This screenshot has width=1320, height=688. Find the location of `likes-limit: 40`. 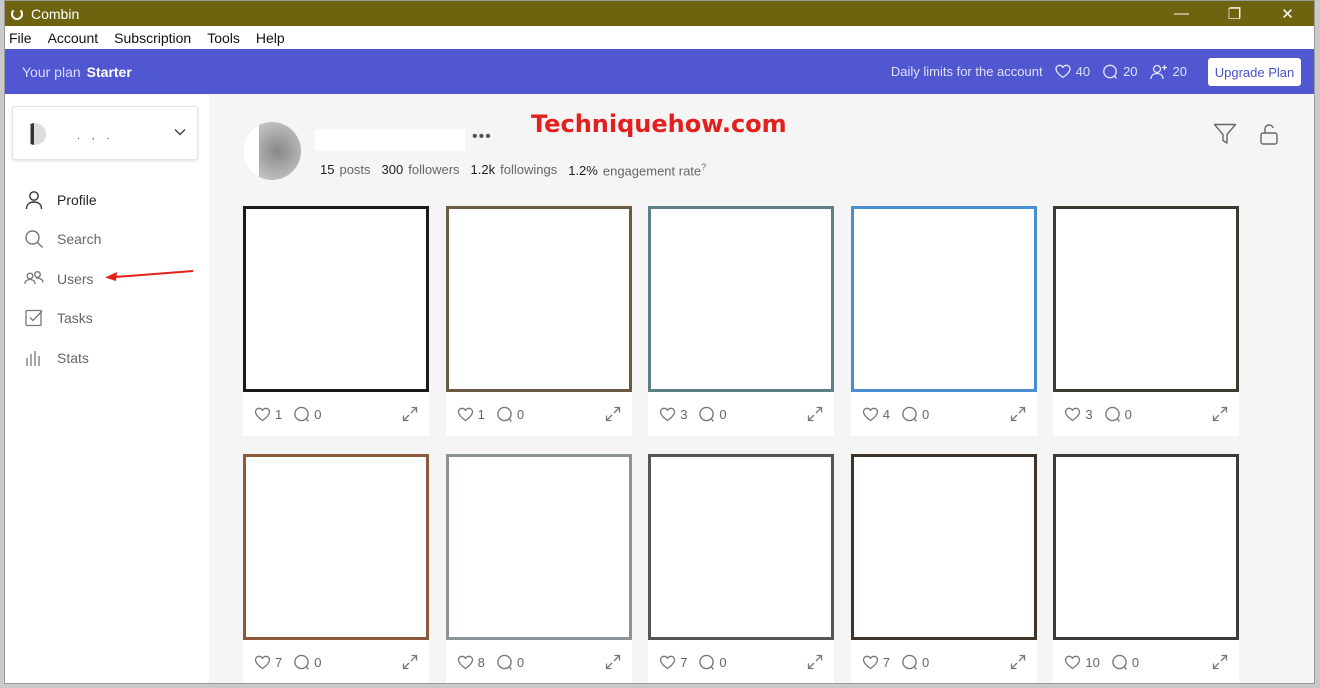

likes-limit: 40 is located at coordinates (1072, 71).